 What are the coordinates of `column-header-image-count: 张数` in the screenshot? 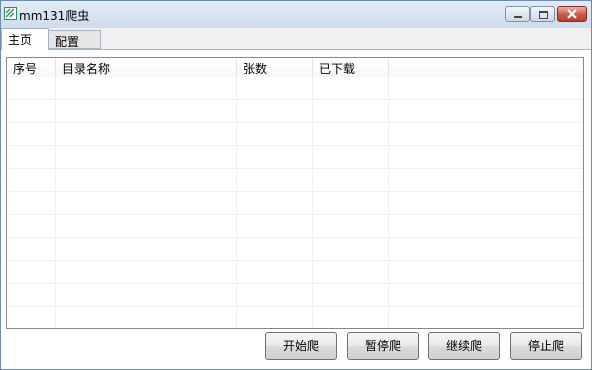 It's located at (275, 67).